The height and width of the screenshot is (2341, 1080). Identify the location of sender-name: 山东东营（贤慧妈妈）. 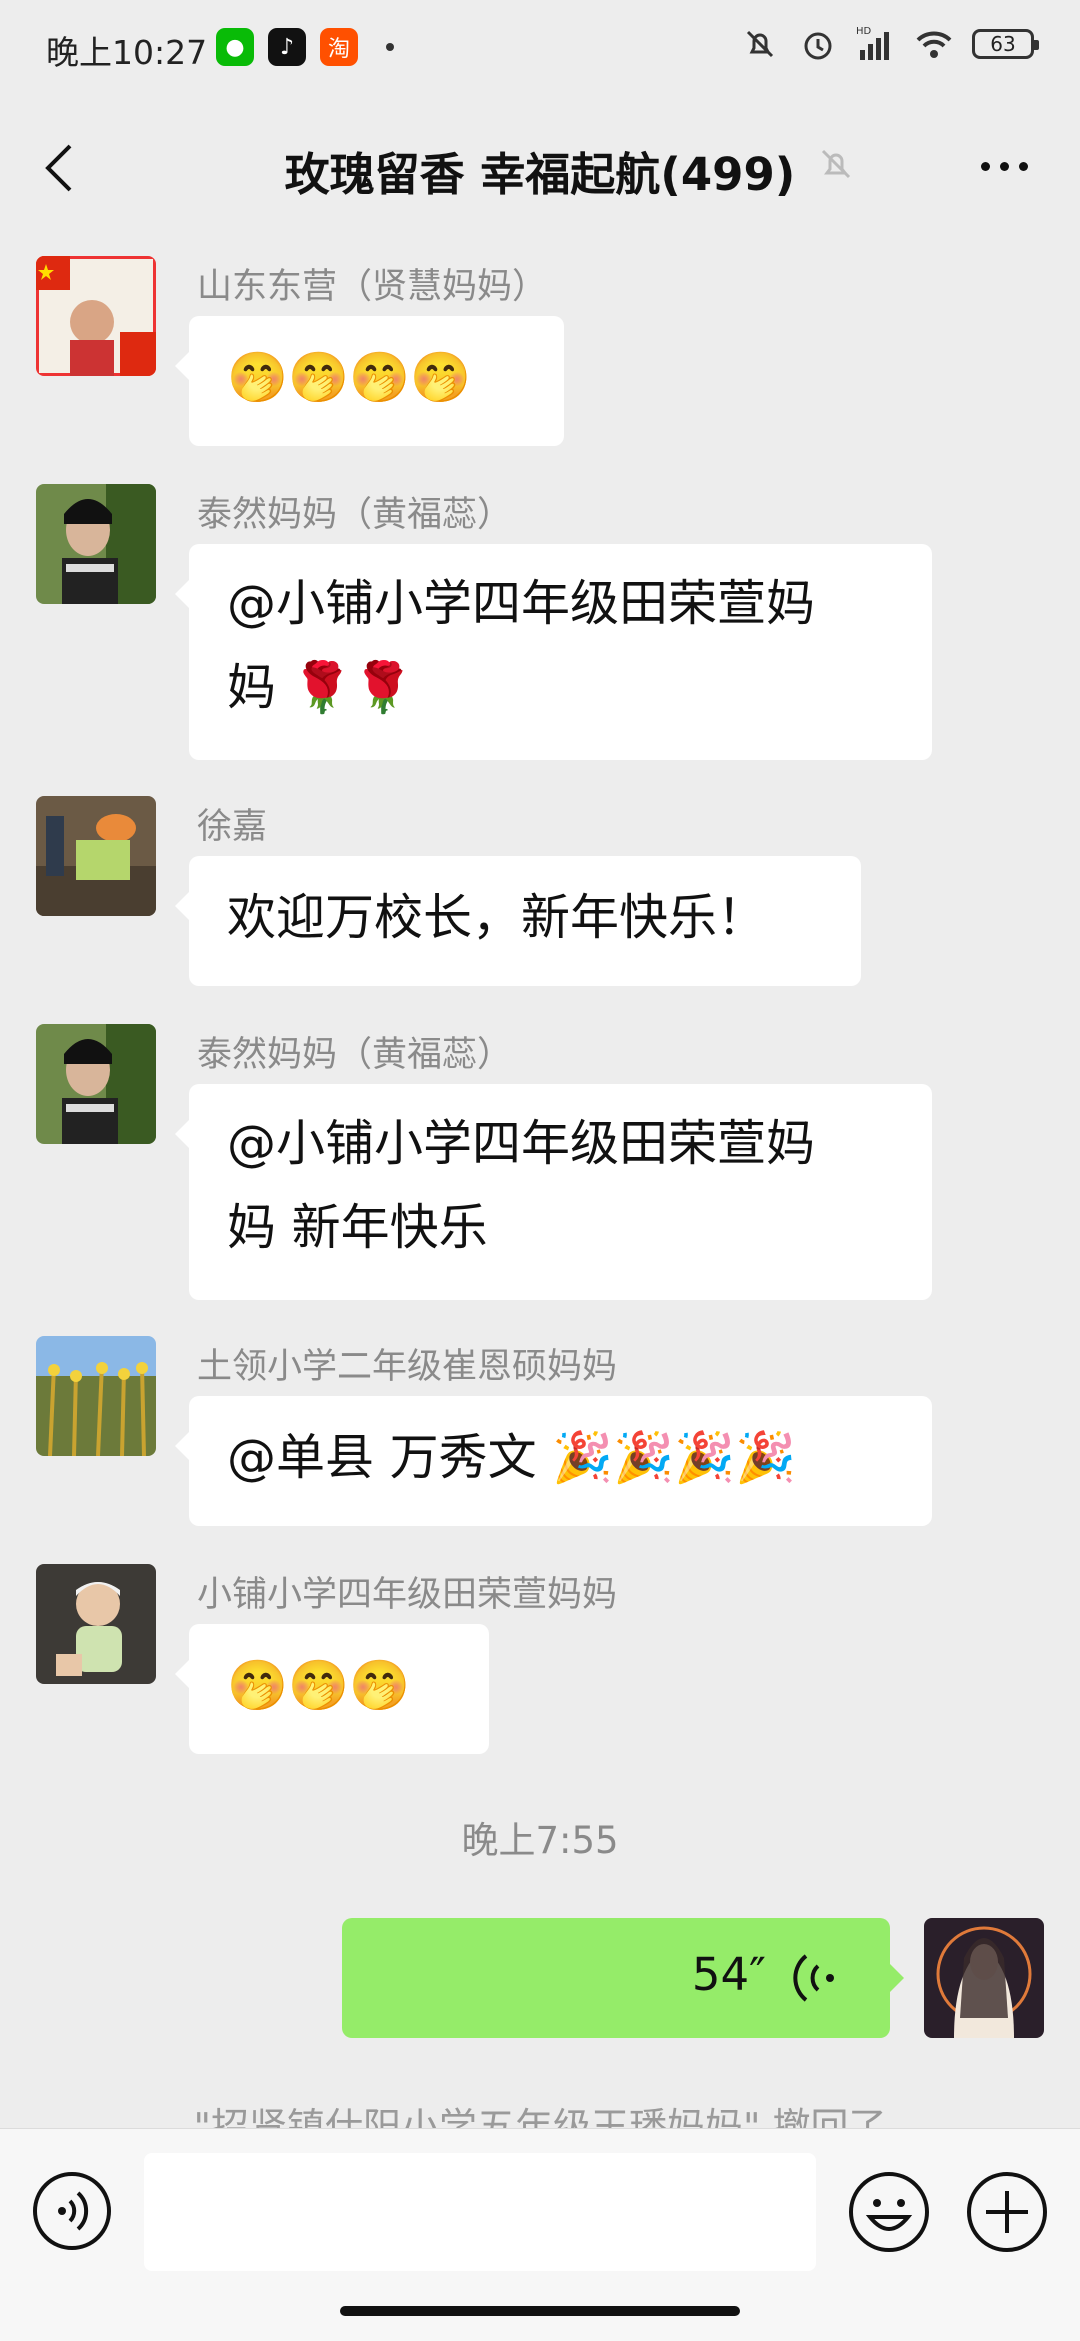
(372, 287).